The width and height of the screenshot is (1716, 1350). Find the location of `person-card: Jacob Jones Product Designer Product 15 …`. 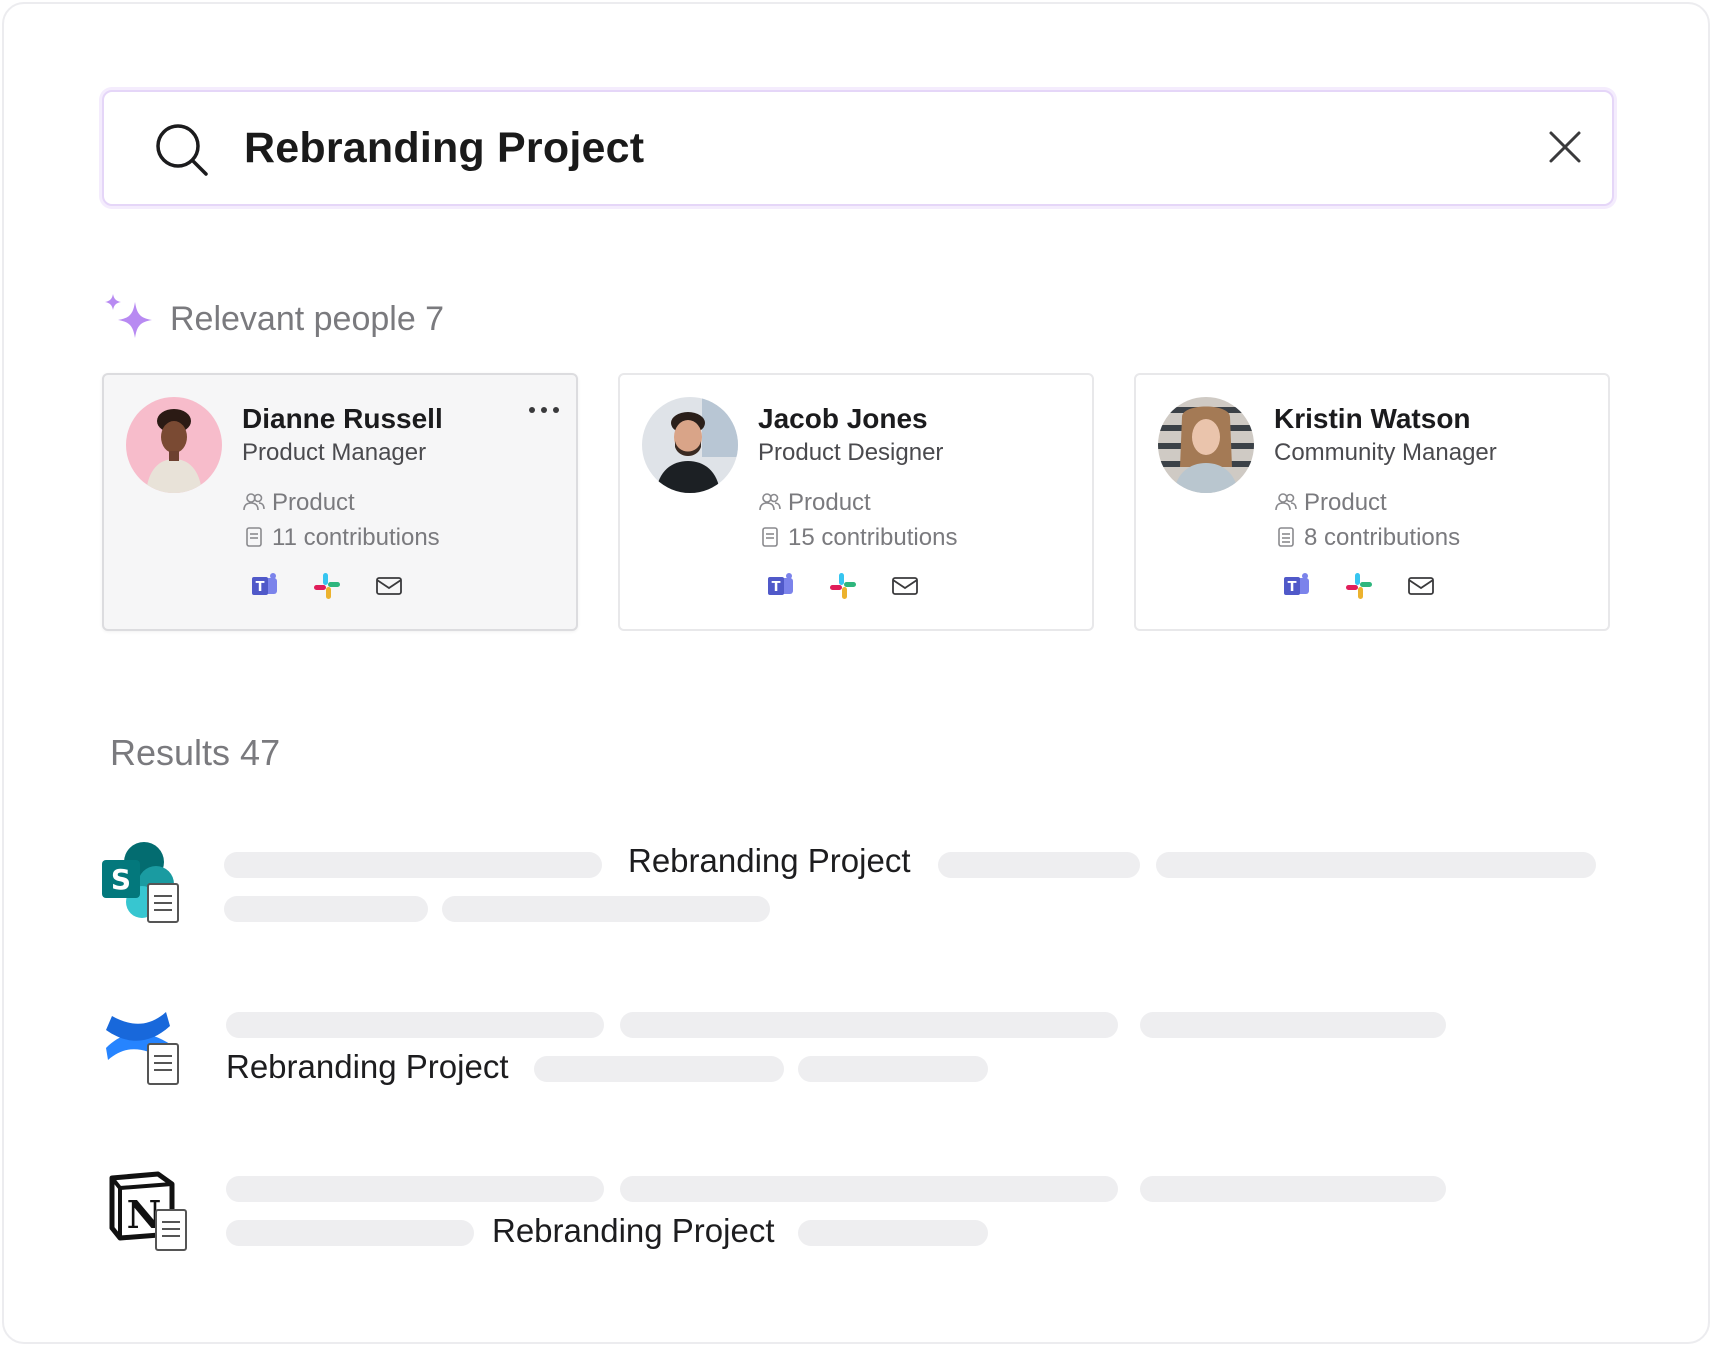

person-card: Jacob Jones Product Designer Product 15 … is located at coordinates (856, 502).